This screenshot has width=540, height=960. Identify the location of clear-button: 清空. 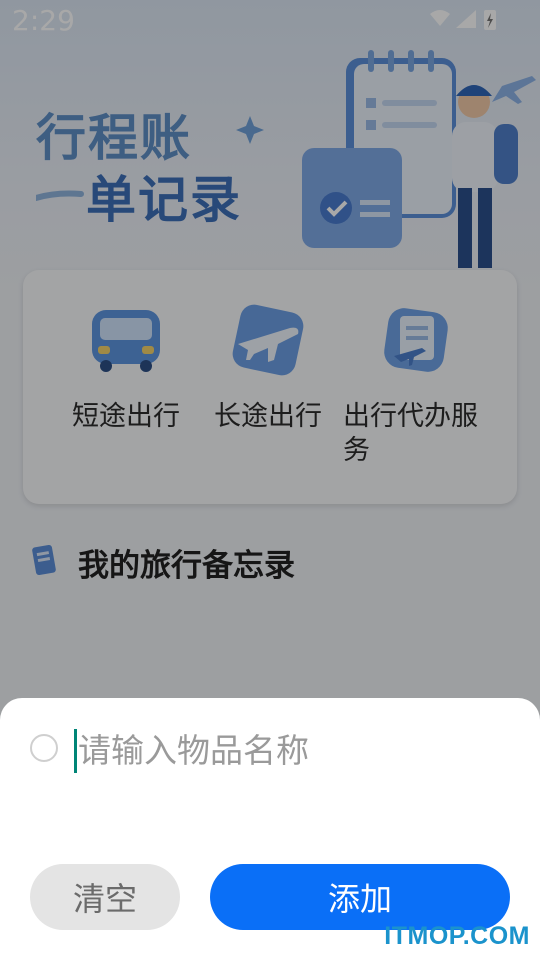
(105, 897).